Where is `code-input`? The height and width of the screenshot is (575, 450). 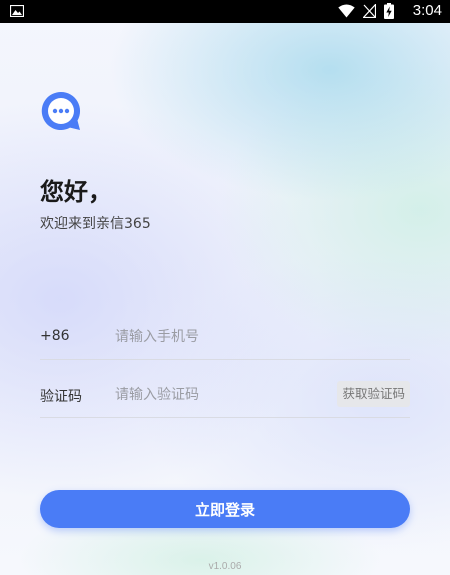 code-input is located at coordinates (215, 395).